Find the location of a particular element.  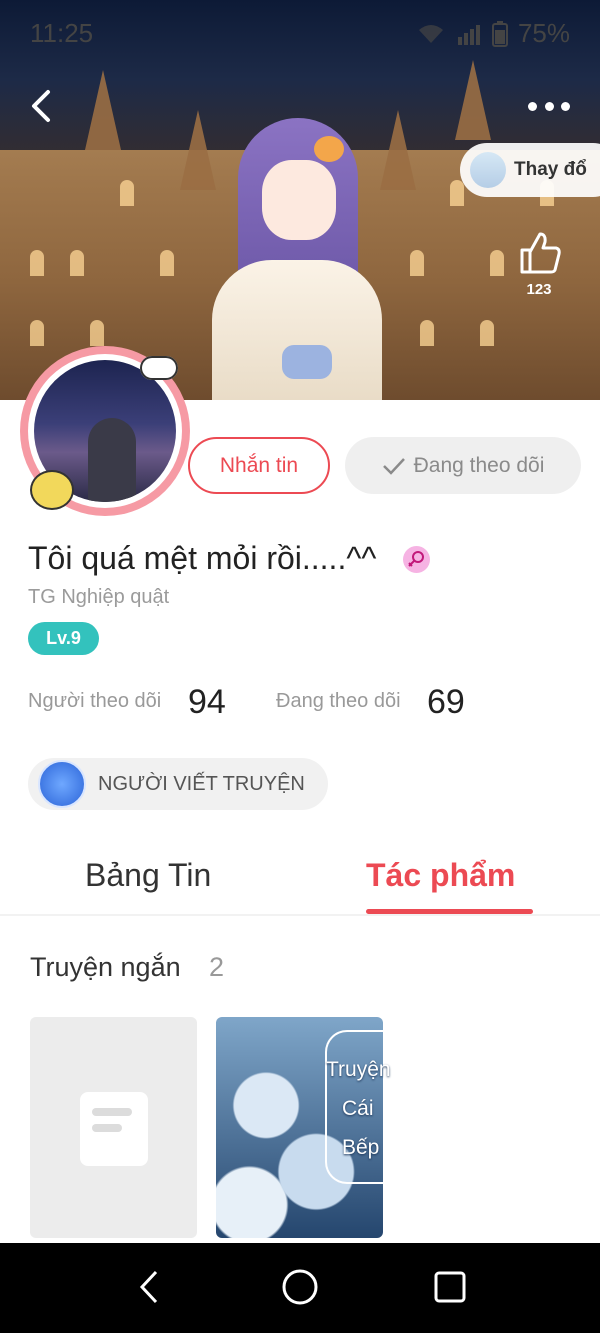

profile-name: Tôi quá mệt mỏi rồi.....^^ is located at coordinates (202, 558).